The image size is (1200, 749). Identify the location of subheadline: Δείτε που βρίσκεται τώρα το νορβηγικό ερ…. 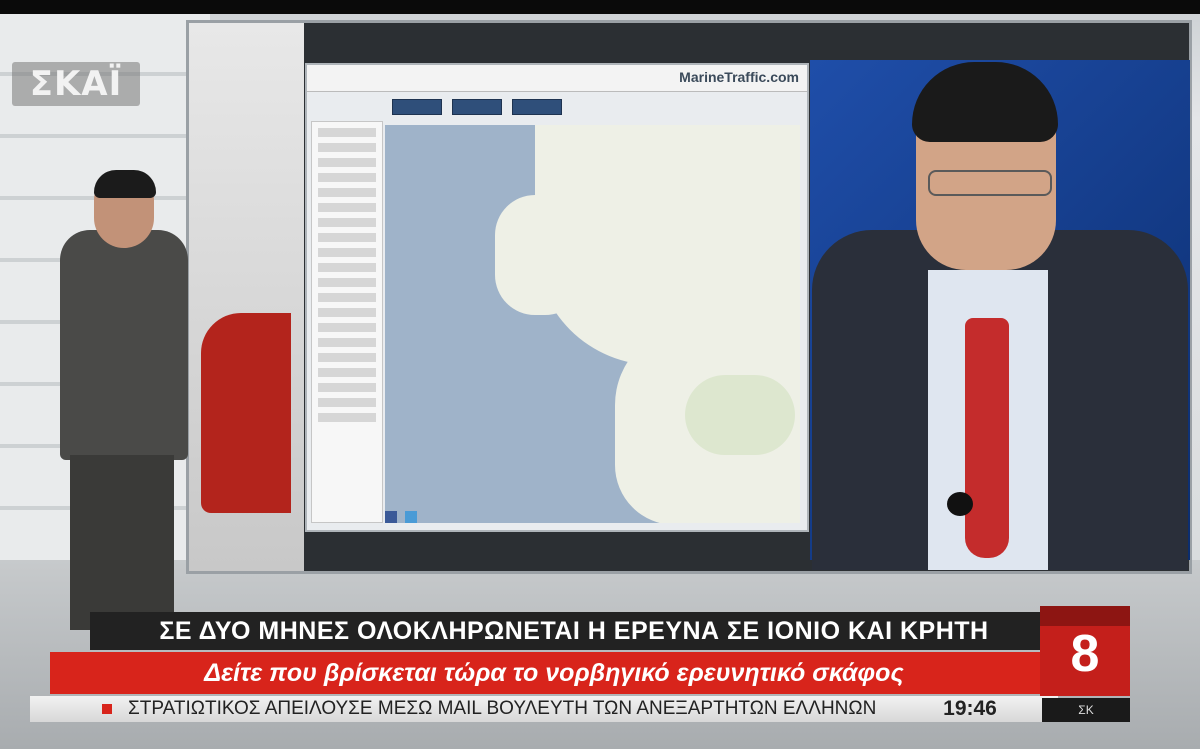
(554, 673).